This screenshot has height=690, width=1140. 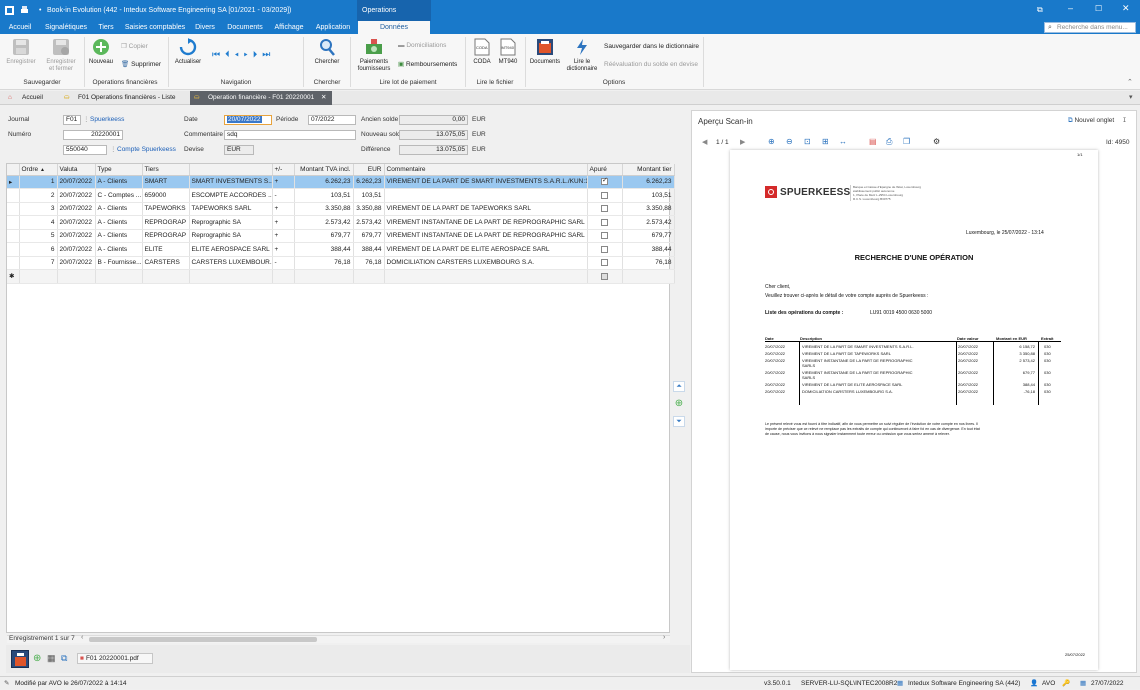 What do you see at coordinates (119, 276) in the screenshot?
I see `new-row-cell` at bounding box center [119, 276].